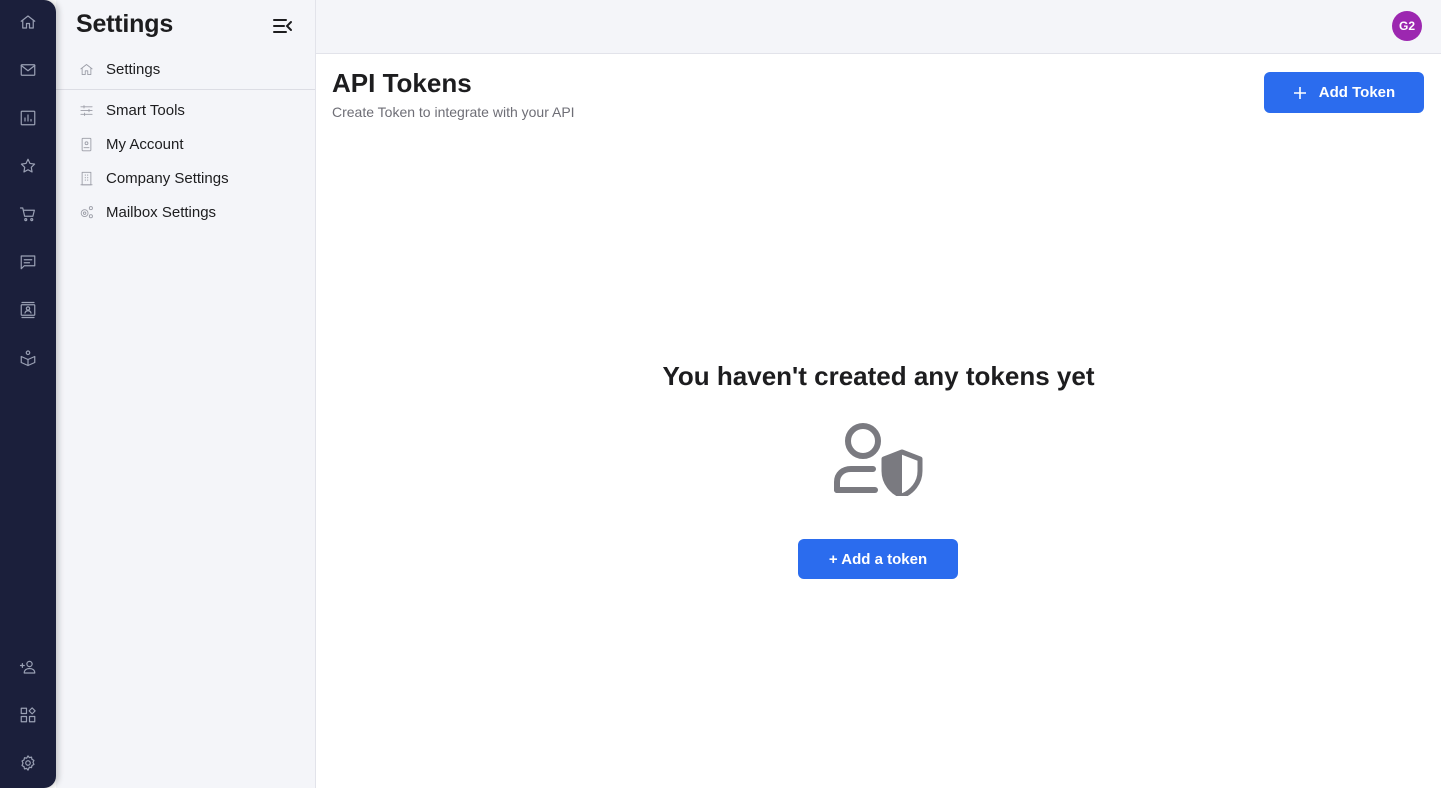 The height and width of the screenshot is (788, 1441). I want to click on add-token-button: Add Token, so click(1344, 92).